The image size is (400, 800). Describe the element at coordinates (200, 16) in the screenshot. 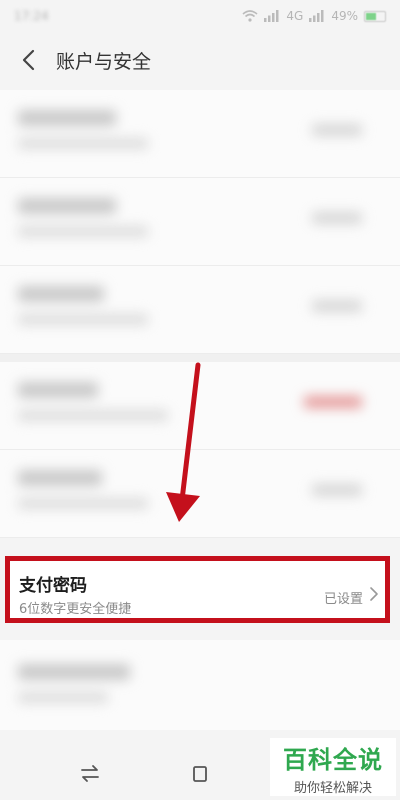

I see `status-bar: 17:24 4G 49%` at that location.